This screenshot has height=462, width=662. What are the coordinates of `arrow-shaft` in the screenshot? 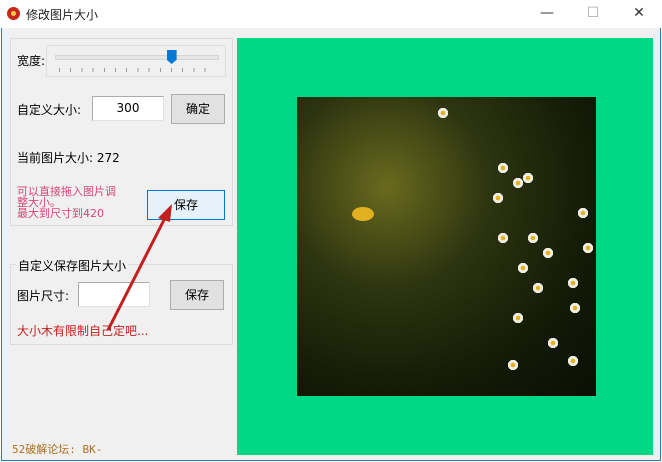 It's located at (136, 274).